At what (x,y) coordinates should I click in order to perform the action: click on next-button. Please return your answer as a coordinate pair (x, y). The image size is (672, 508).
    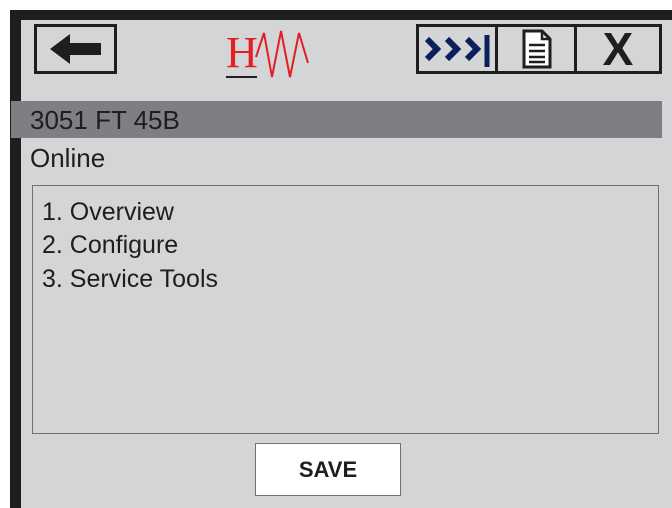
    Looking at the image, I should click on (457, 49).